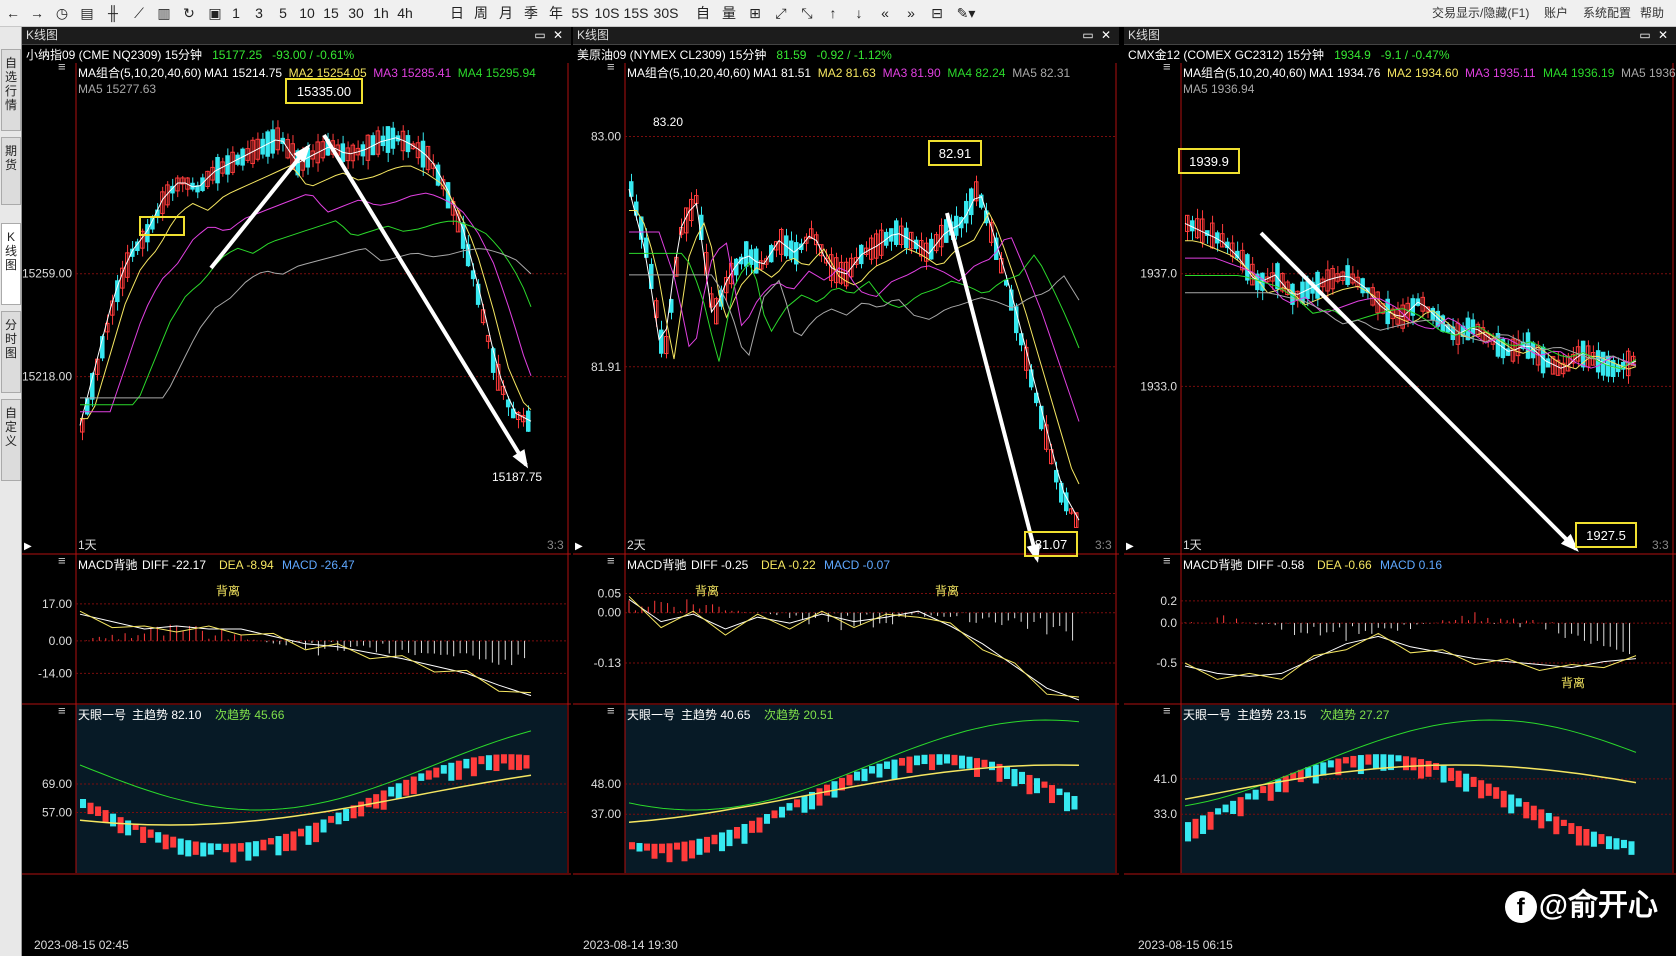  What do you see at coordinates (1051, 544) in the screenshot?
I see `callout-low: 81.07` at bounding box center [1051, 544].